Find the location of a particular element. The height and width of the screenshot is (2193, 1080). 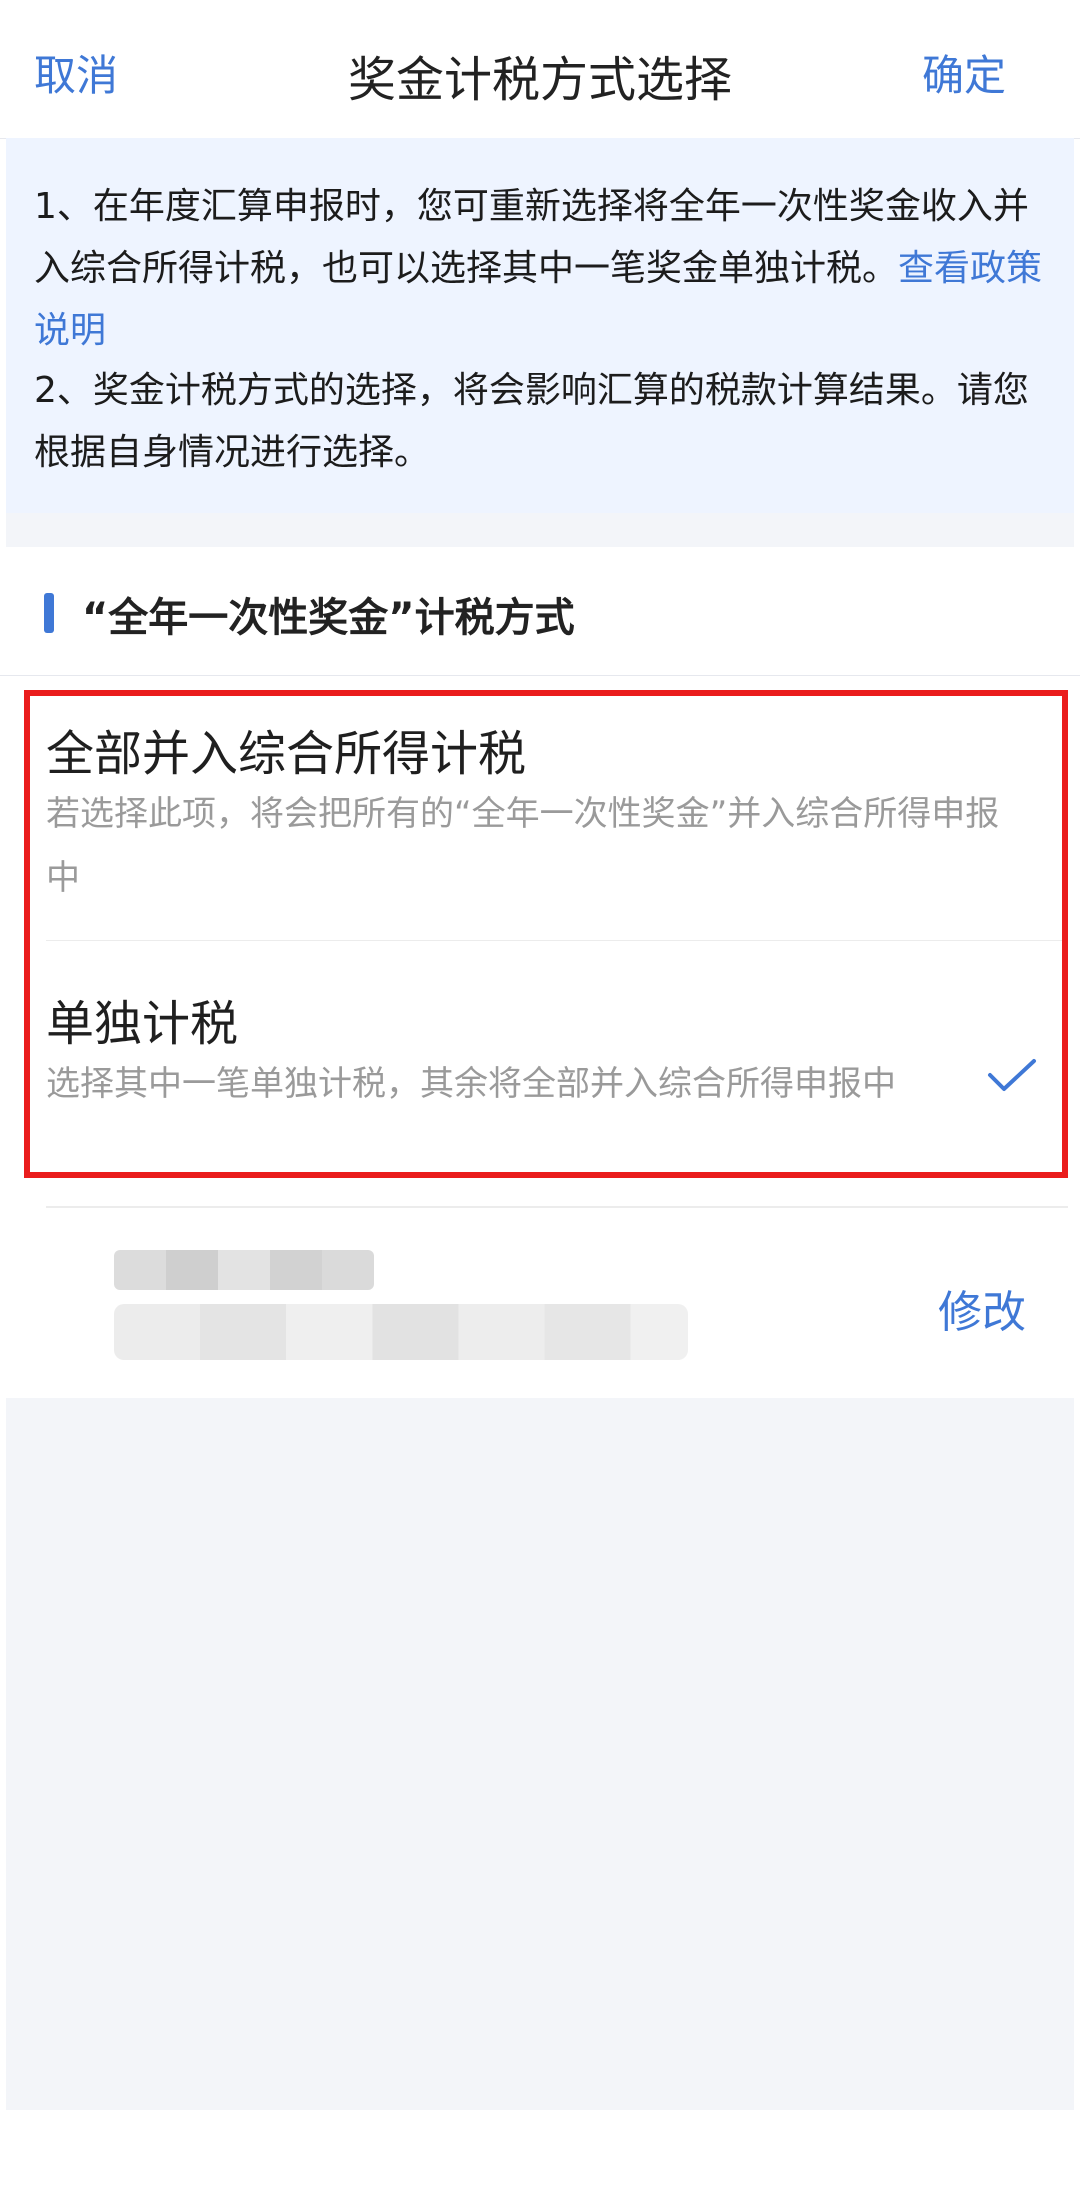

confirm-button: 确定 is located at coordinates (964, 72).